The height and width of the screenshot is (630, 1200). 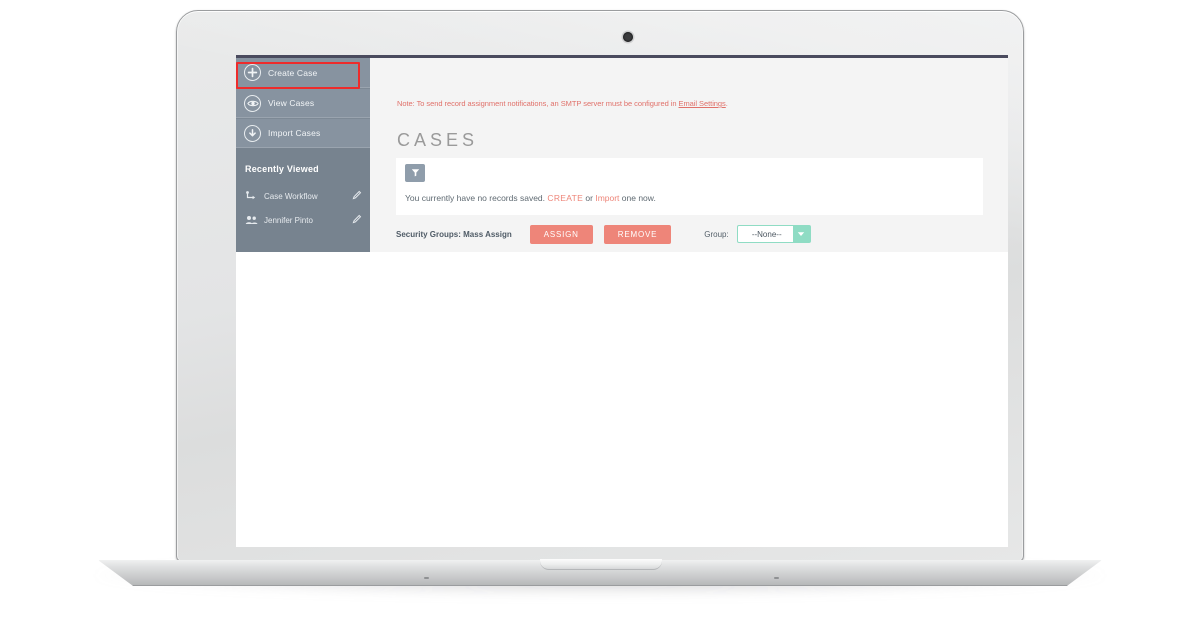 What do you see at coordinates (282, 169) in the screenshot?
I see `recently-viewed-header: Recently Viewed` at bounding box center [282, 169].